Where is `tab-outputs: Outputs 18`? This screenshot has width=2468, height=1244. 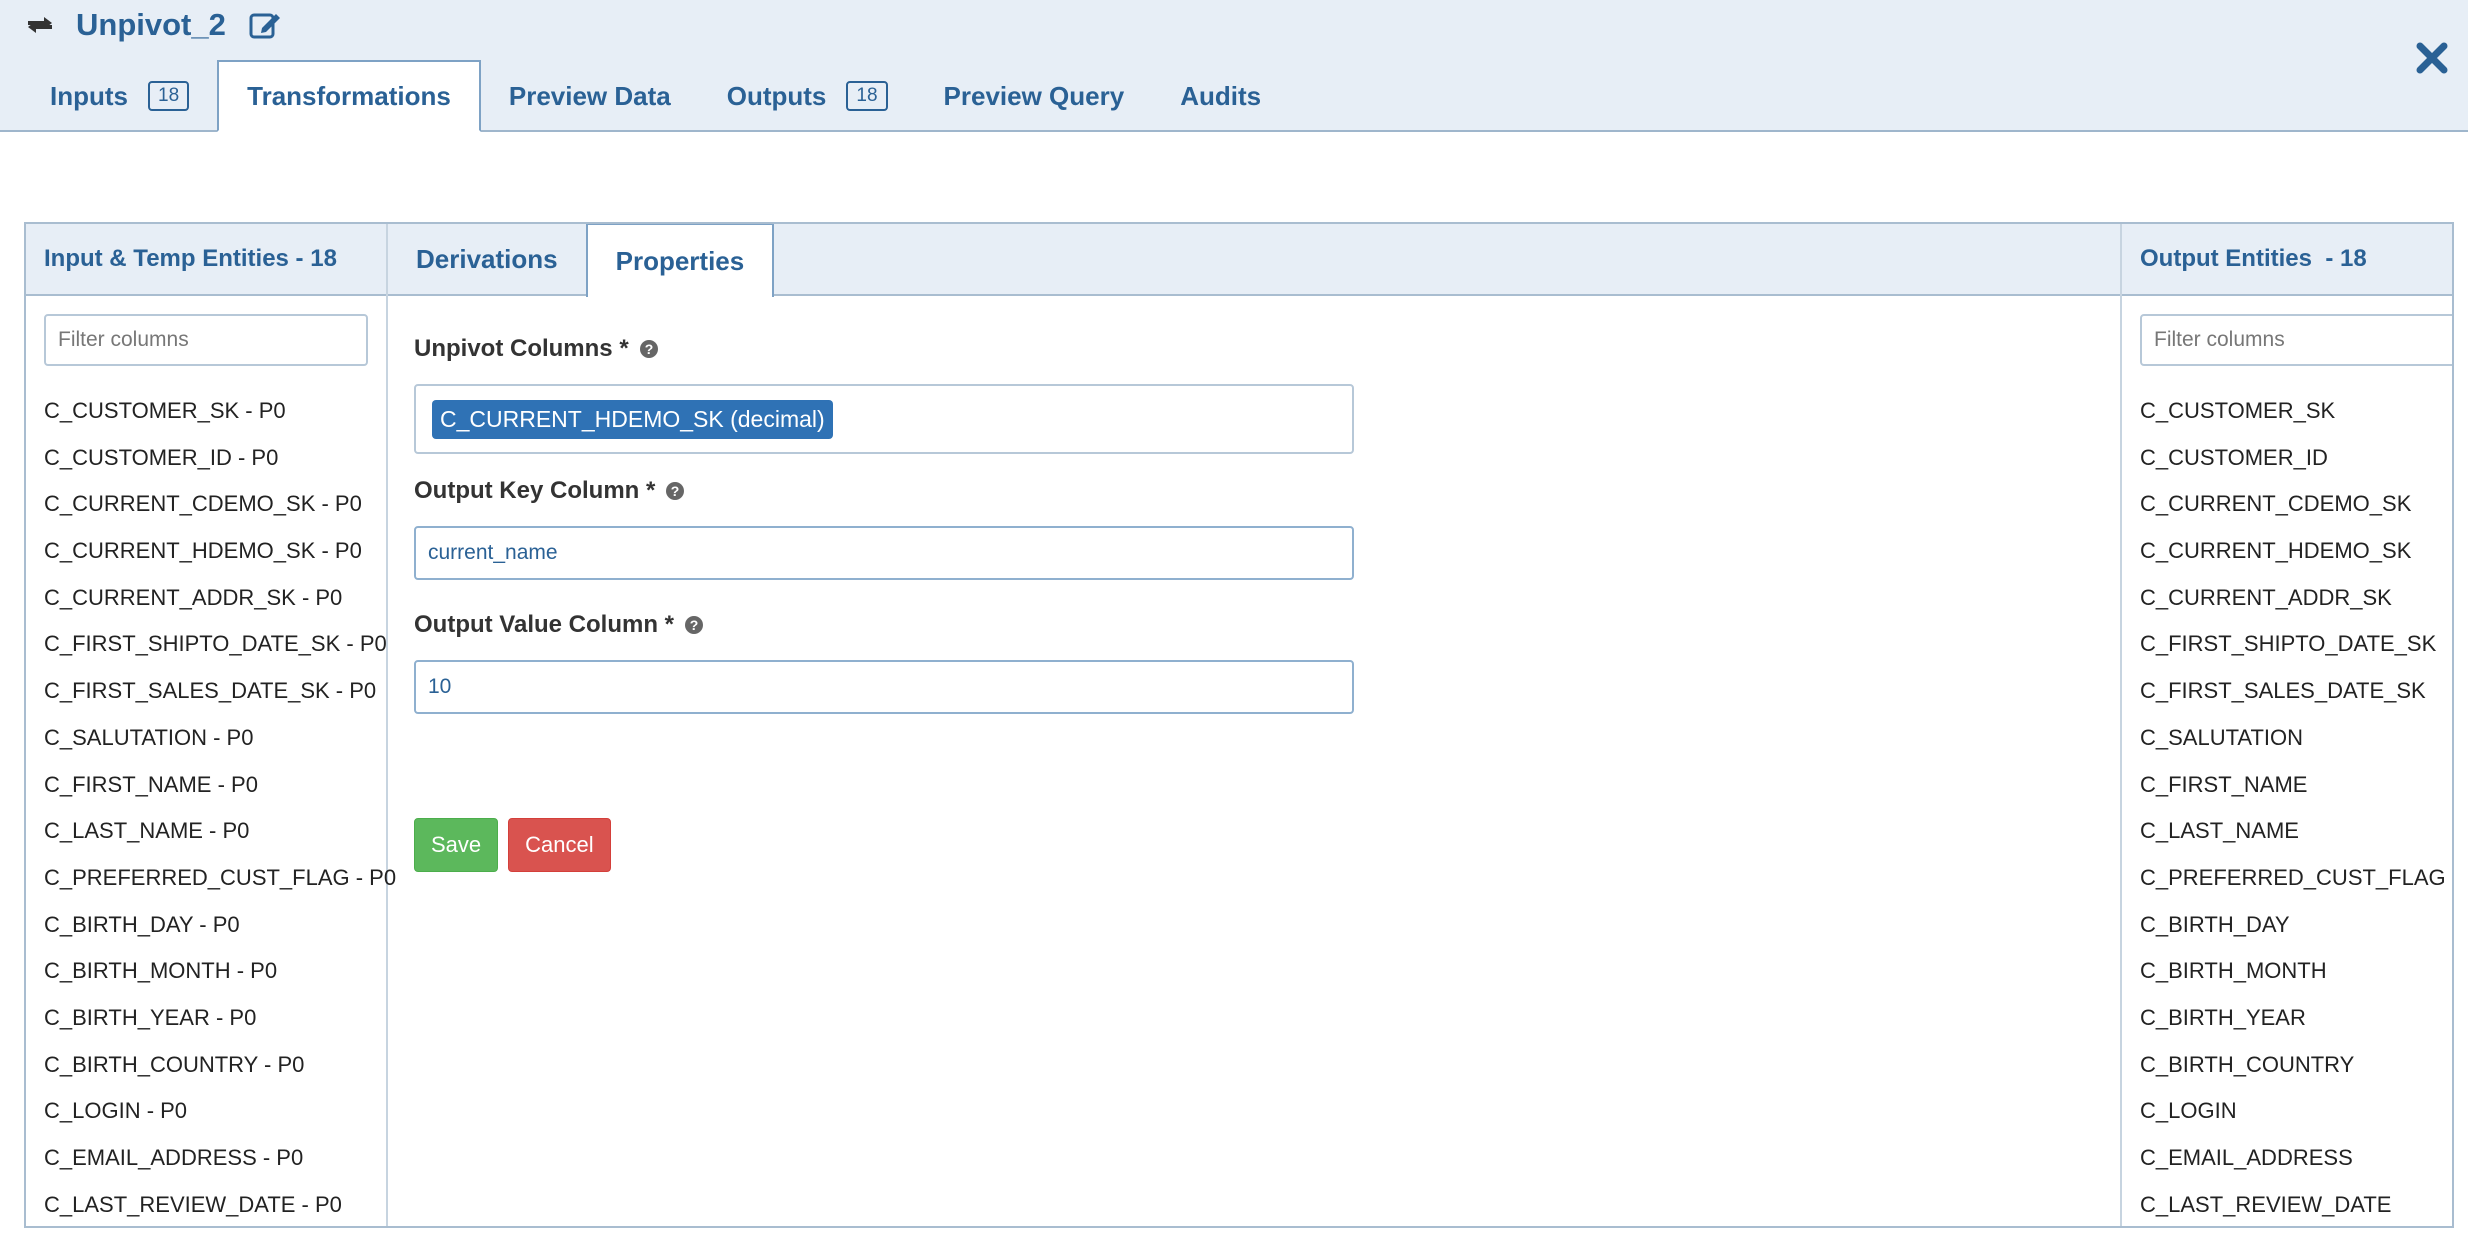
tab-outputs: Outputs 18 is located at coordinates (807, 96).